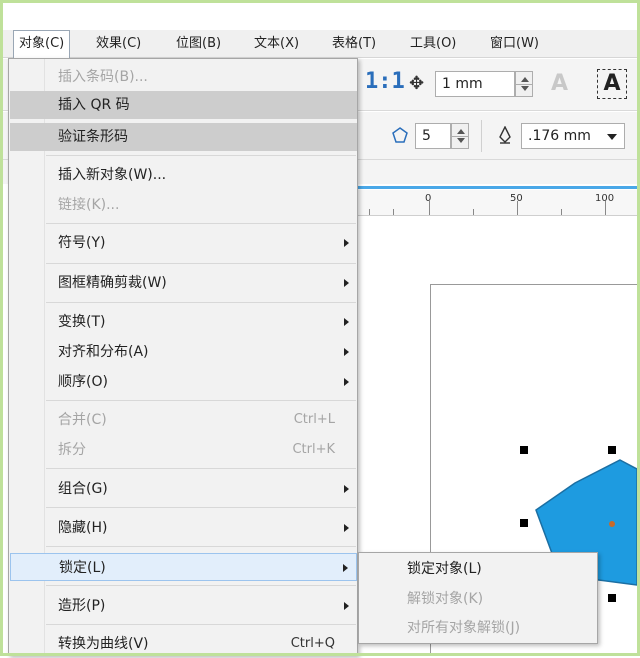 The image size is (640, 658). Describe the element at coordinates (72, 450) in the screenshot. I see `menu-item-label: 拆分` at that location.